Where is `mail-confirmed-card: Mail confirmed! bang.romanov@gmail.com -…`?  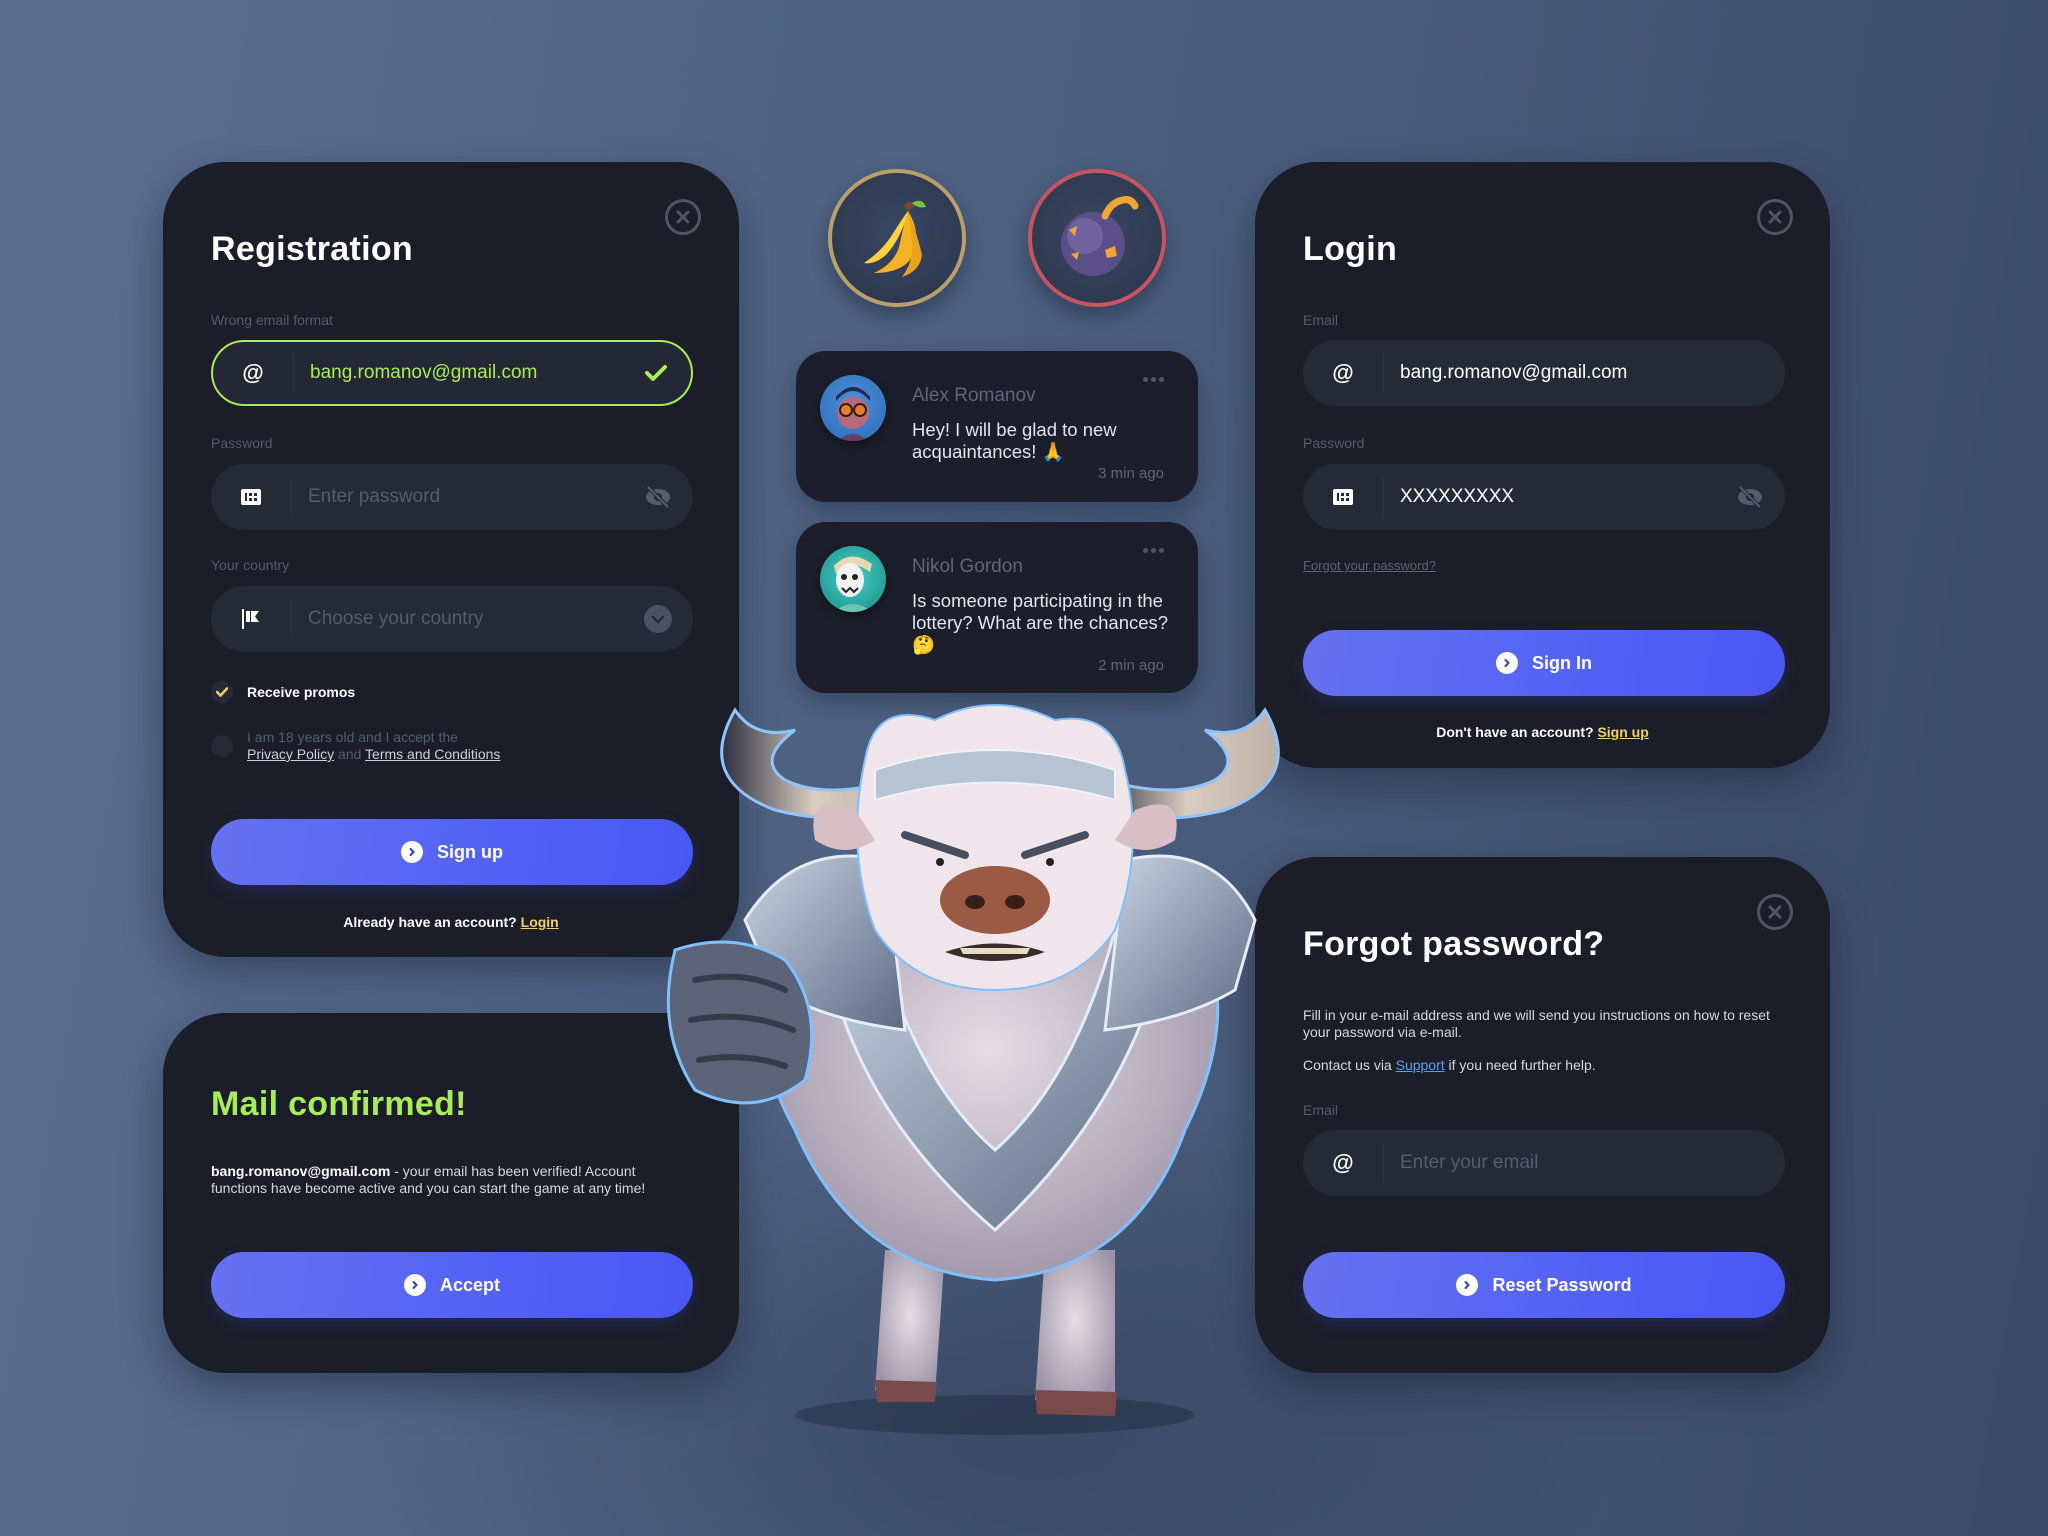 mail-confirmed-card: Mail confirmed! bang.romanov@gmail.com -… is located at coordinates (451, 1193).